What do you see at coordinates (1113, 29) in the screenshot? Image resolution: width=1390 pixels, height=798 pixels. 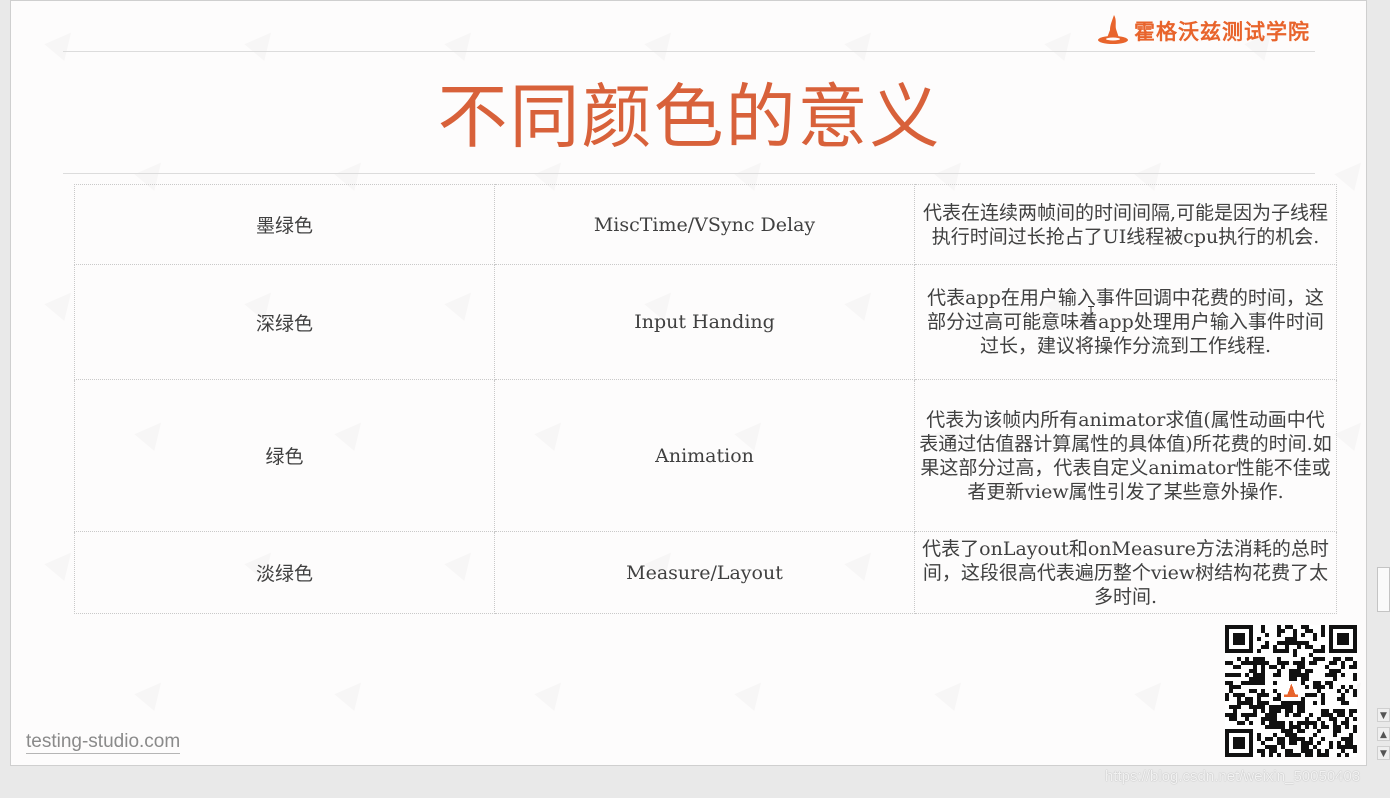 I see `witch-hat-icon` at bounding box center [1113, 29].